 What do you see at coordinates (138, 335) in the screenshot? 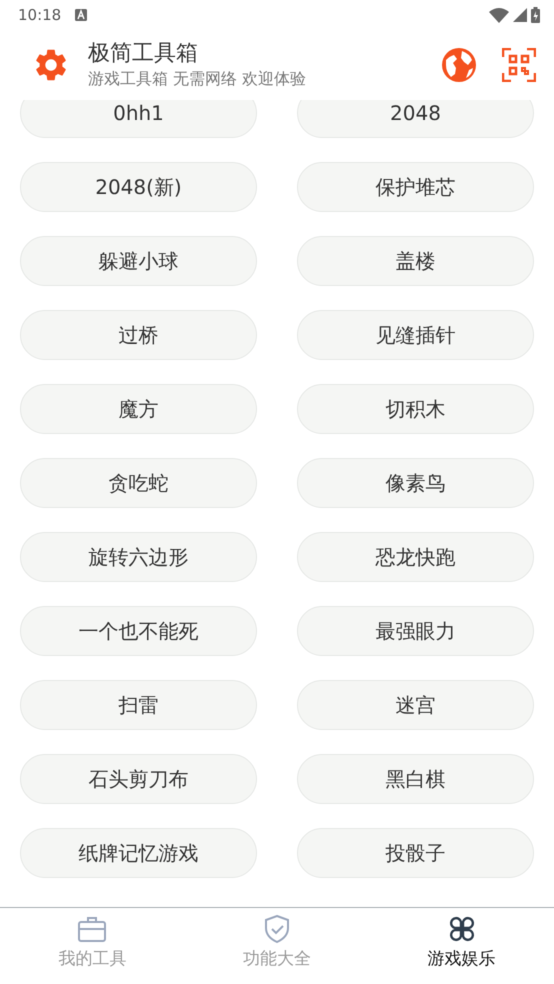
I see `game-button: 过桥` at bounding box center [138, 335].